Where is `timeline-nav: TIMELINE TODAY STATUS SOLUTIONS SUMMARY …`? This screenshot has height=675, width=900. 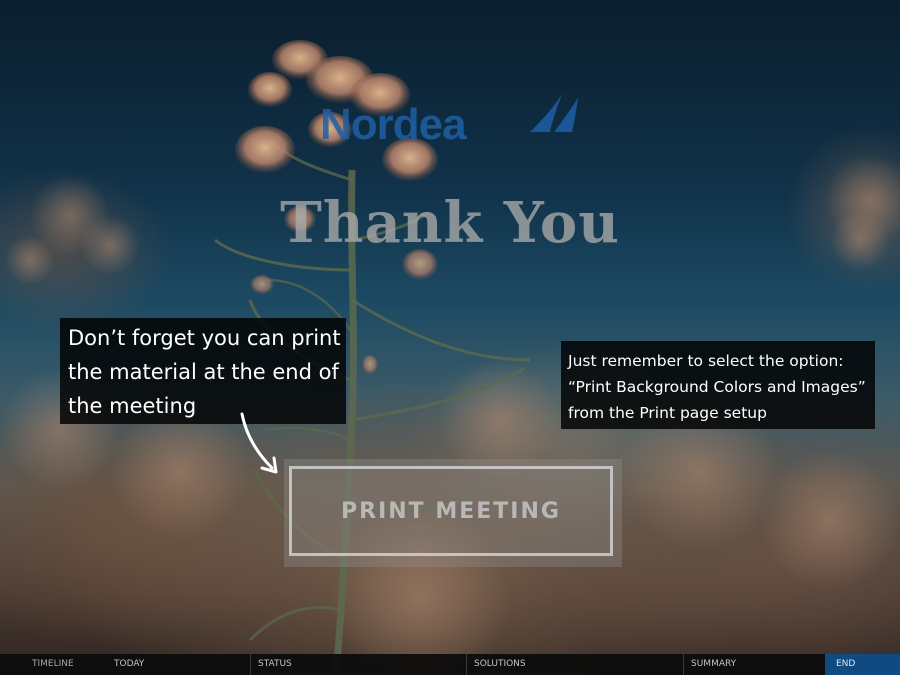 timeline-nav: TIMELINE TODAY STATUS SOLUTIONS SUMMARY … is located at coordinates (450, 664).